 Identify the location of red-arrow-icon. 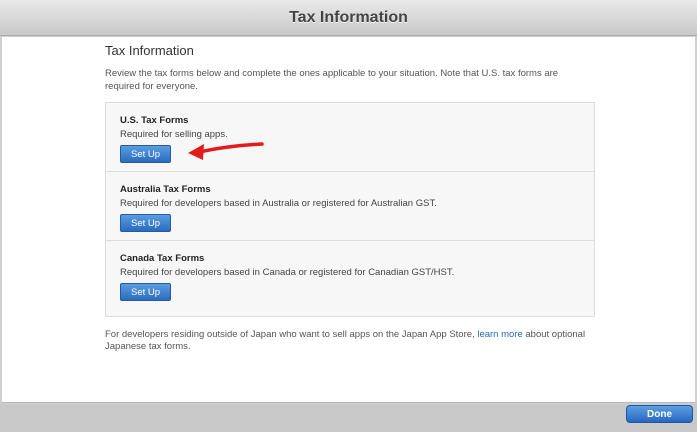
(226, 151).